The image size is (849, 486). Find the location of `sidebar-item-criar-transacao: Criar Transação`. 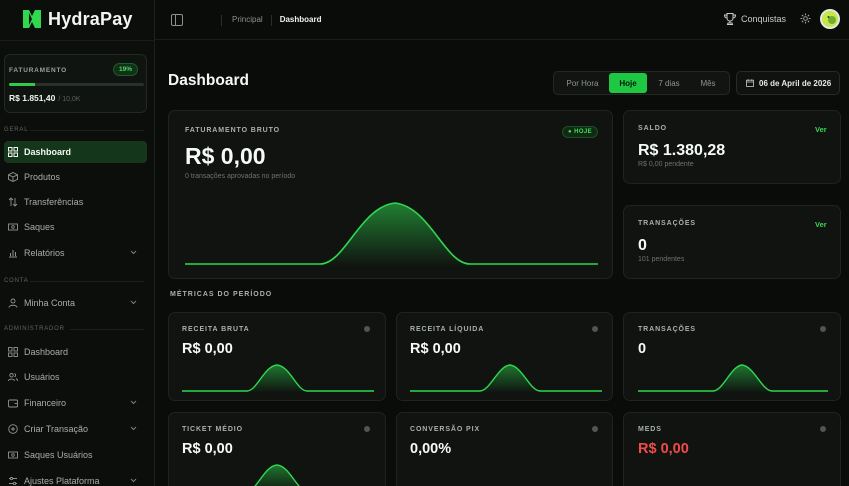

sidebar-item-criar-transacao: Criar Transação is located at coordinates (75, 429).